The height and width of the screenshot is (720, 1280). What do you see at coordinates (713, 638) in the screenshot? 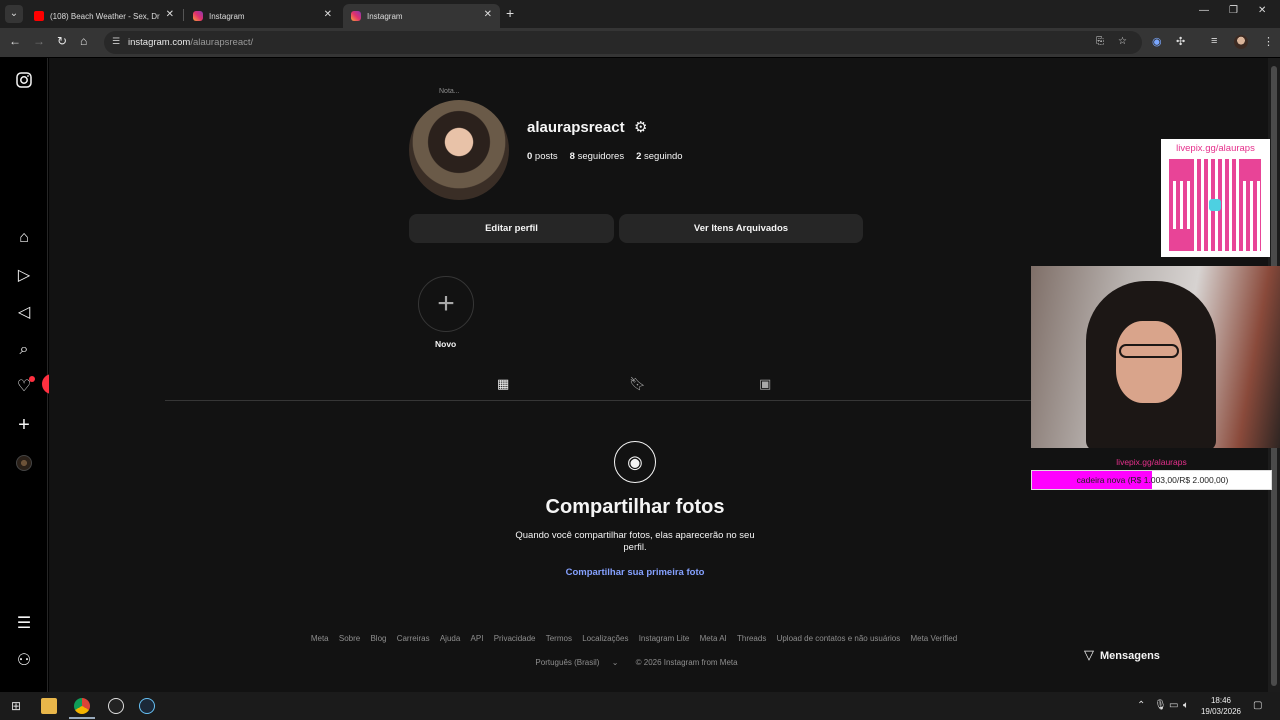
I see `footer-link: Meta AI` at bounding box center [713, 638].